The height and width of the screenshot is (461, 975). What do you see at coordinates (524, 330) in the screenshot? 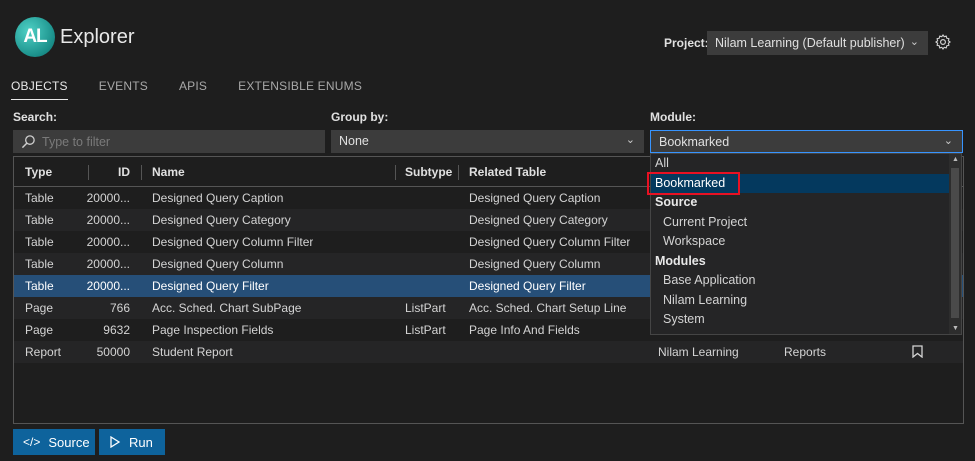
I see `cell-related: Page Info And Fields` at bounding box center [524, 330].